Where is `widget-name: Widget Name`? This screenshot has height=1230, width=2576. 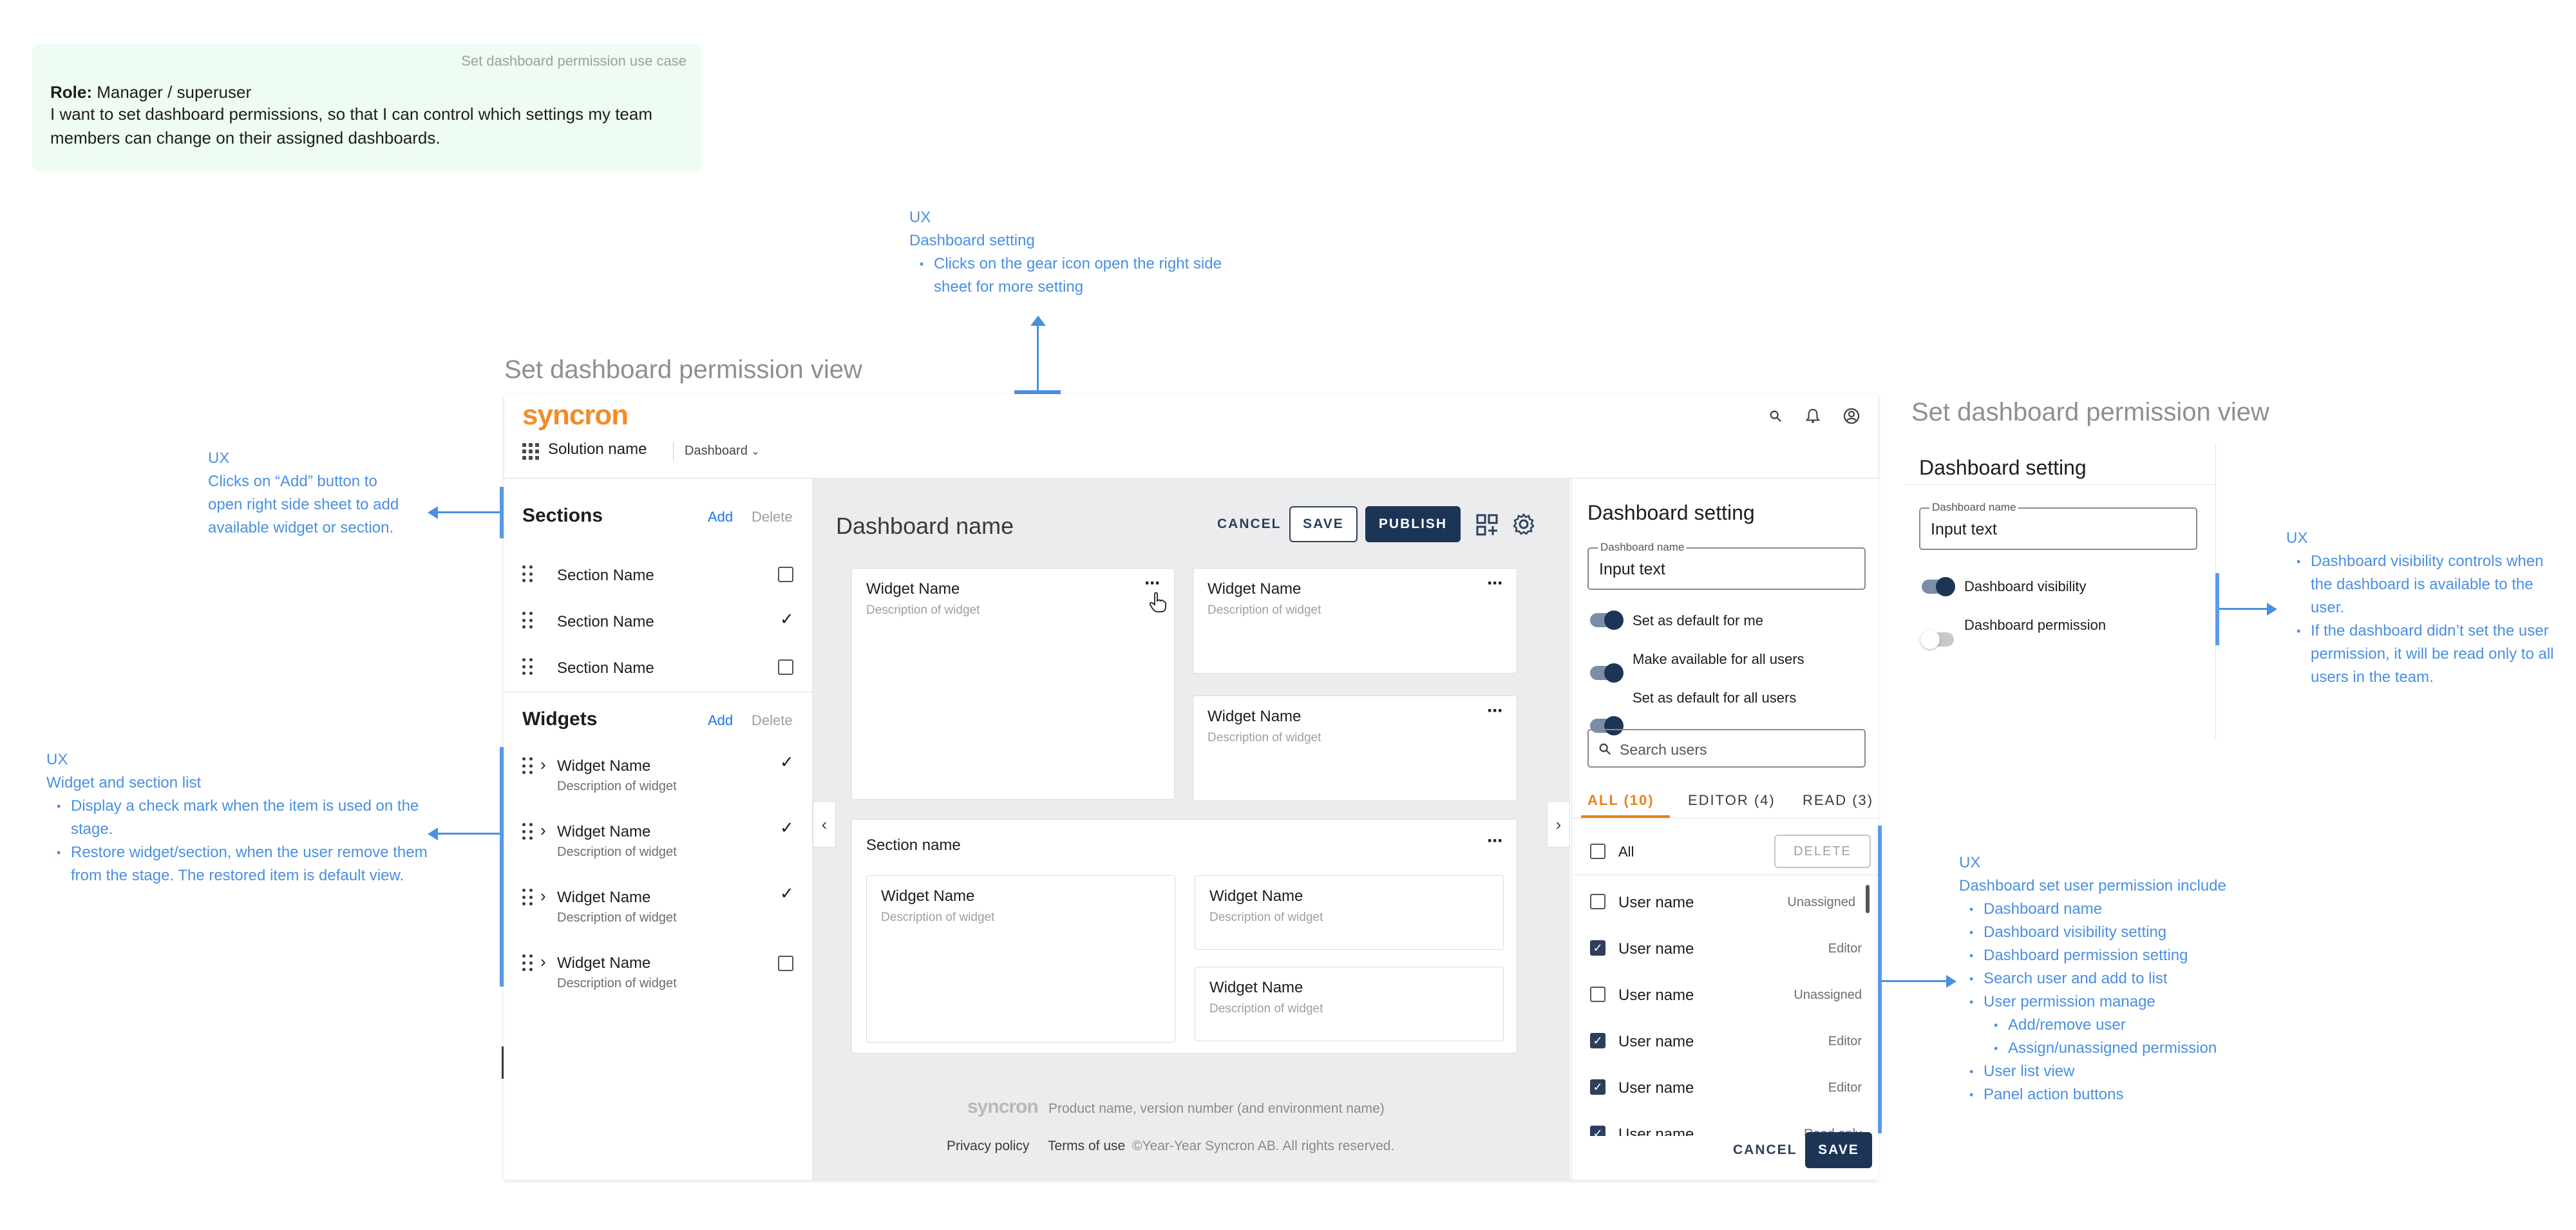
widget-name: Widget Name is located at coordinates (913, 589).